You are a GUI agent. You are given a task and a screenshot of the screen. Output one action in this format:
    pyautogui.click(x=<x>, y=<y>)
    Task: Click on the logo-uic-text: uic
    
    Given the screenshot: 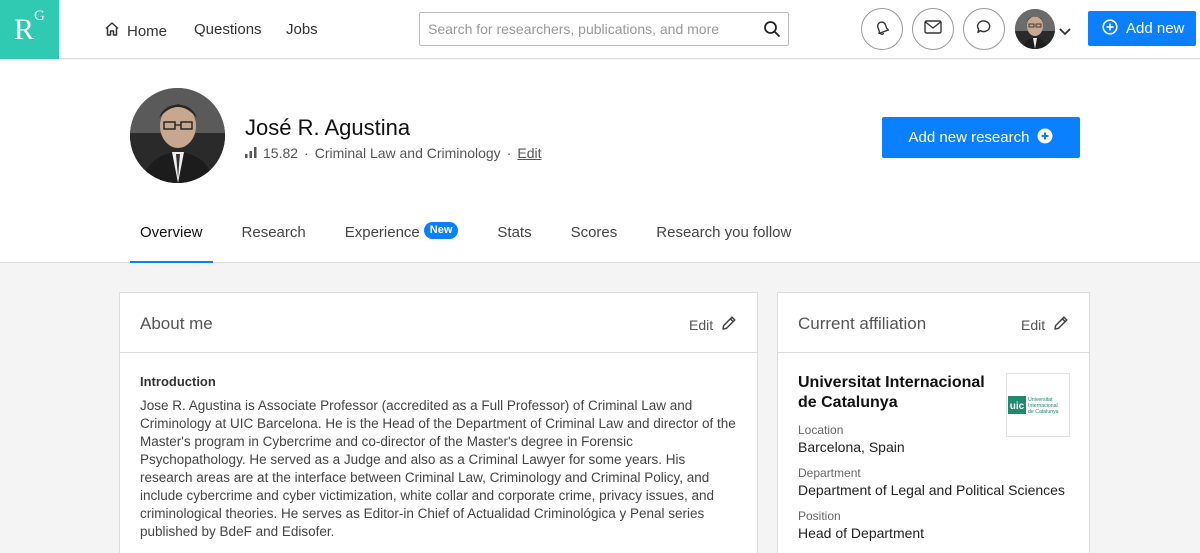 What is the action you would take?
    pyautogui.click(x=1017, y=406)
    